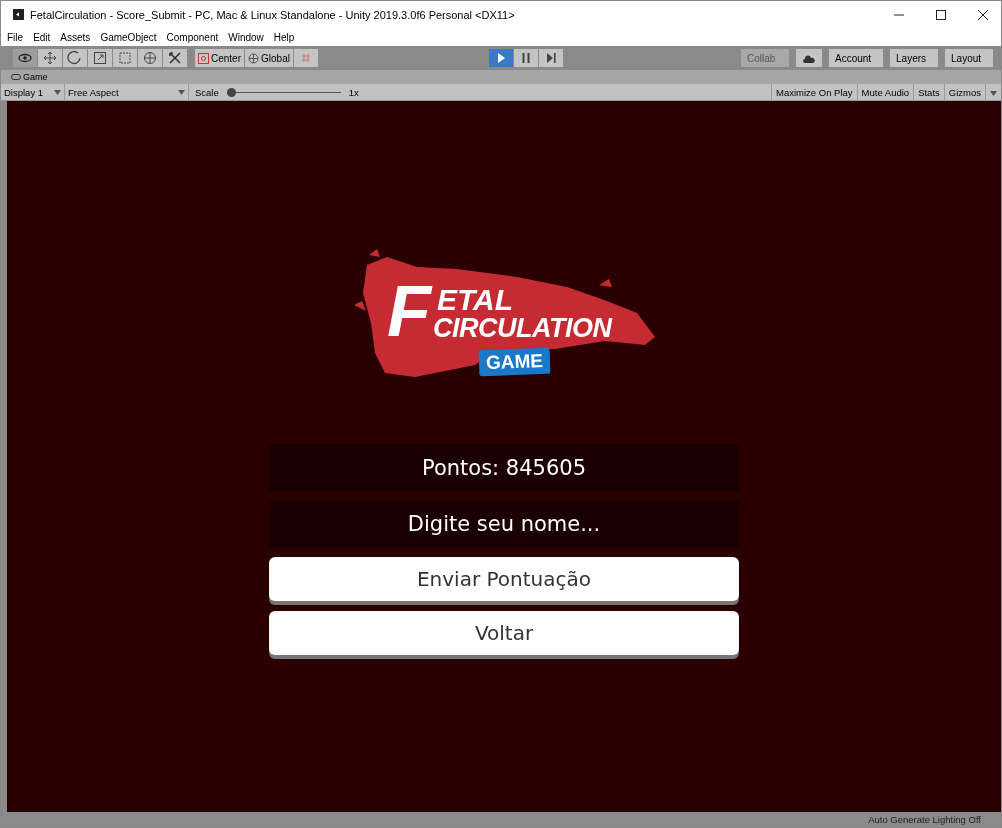 The width and height of the screenshot is (1002, 828). I want to click on move-icon, so click(50, 58).